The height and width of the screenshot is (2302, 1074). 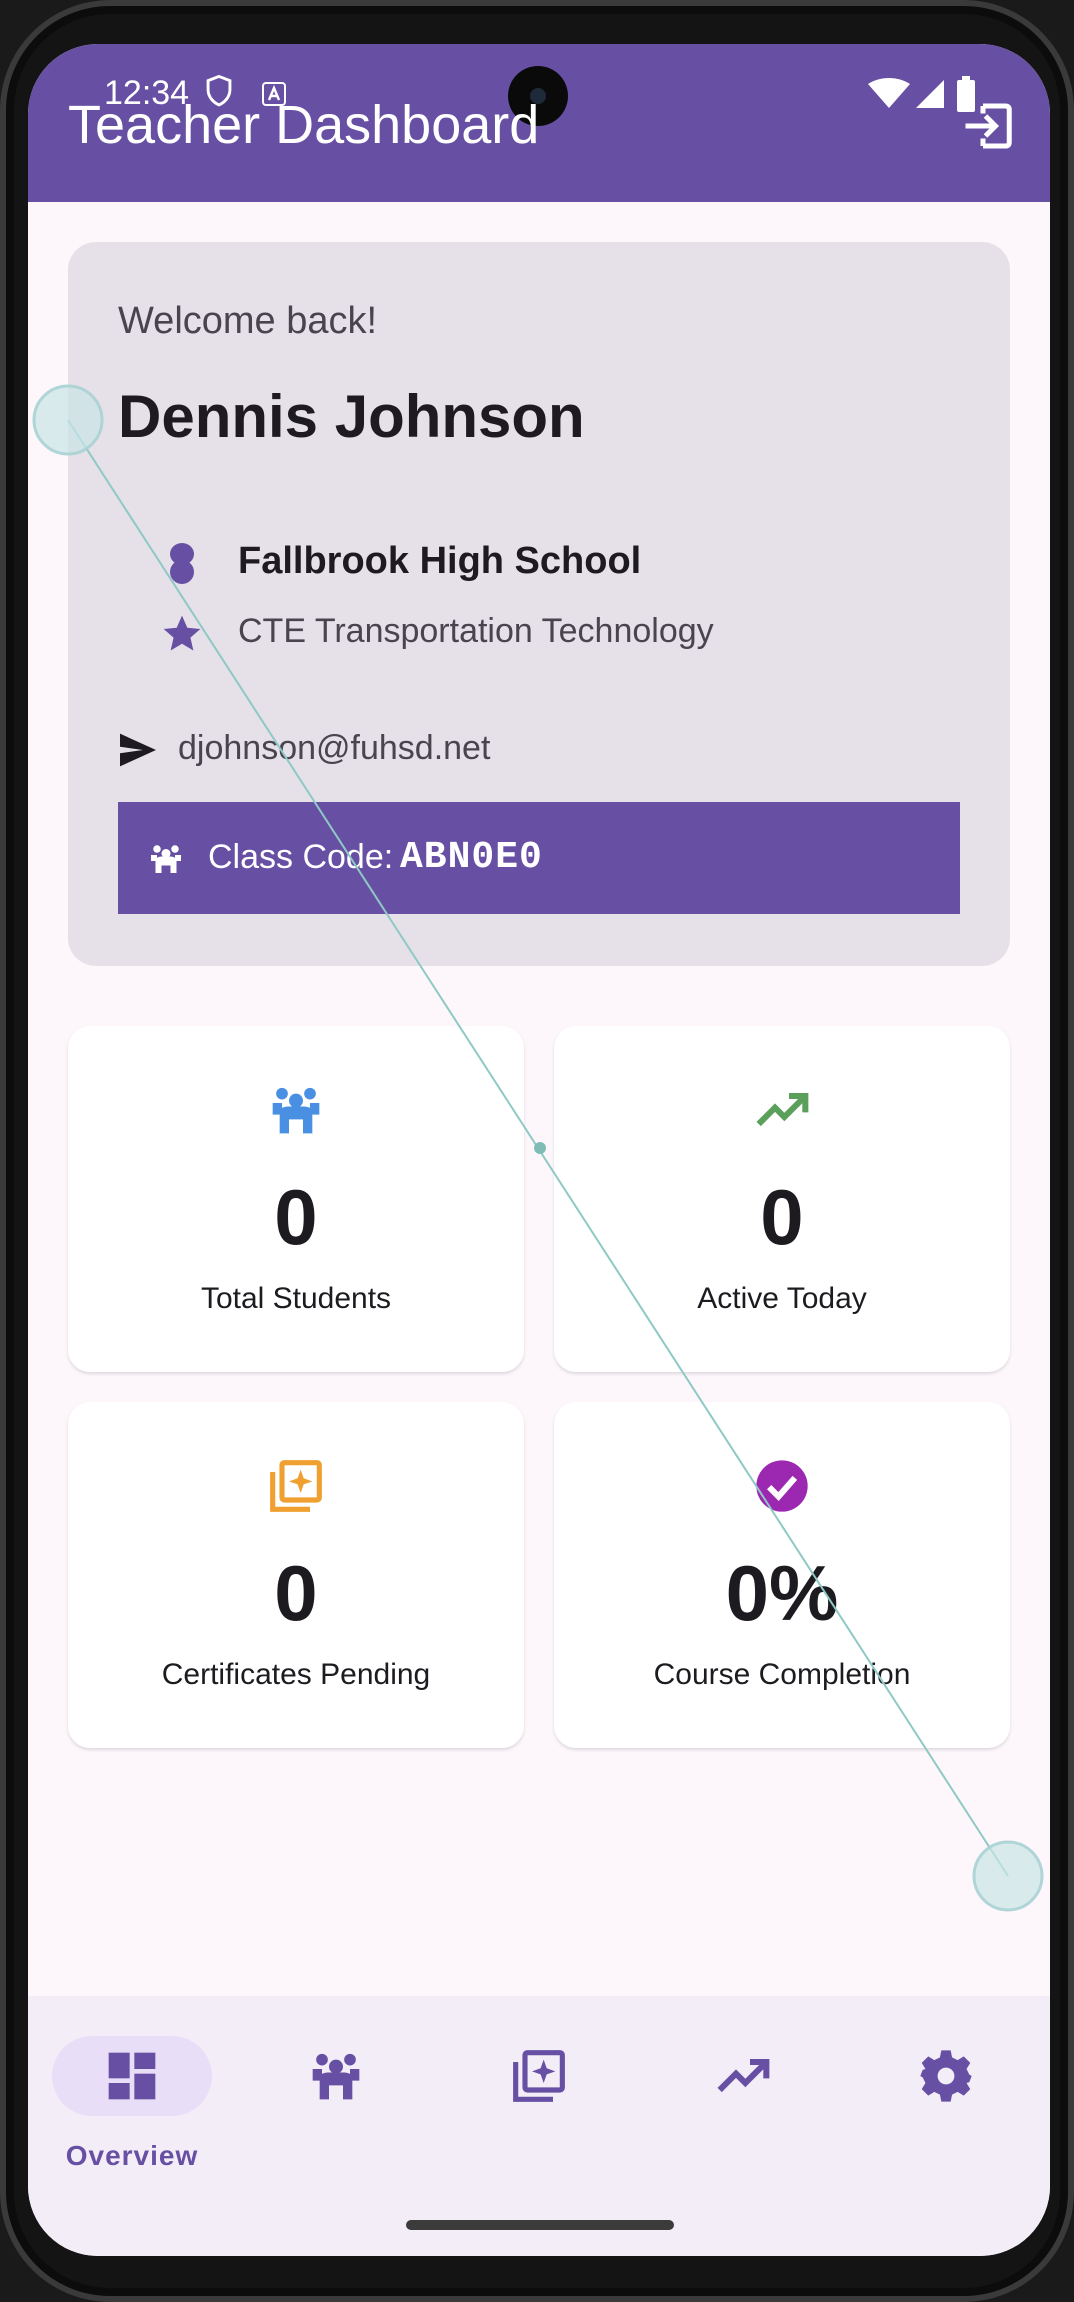 I want to click on stat-label: Certificates Pending, so click(x=296, y=1674).